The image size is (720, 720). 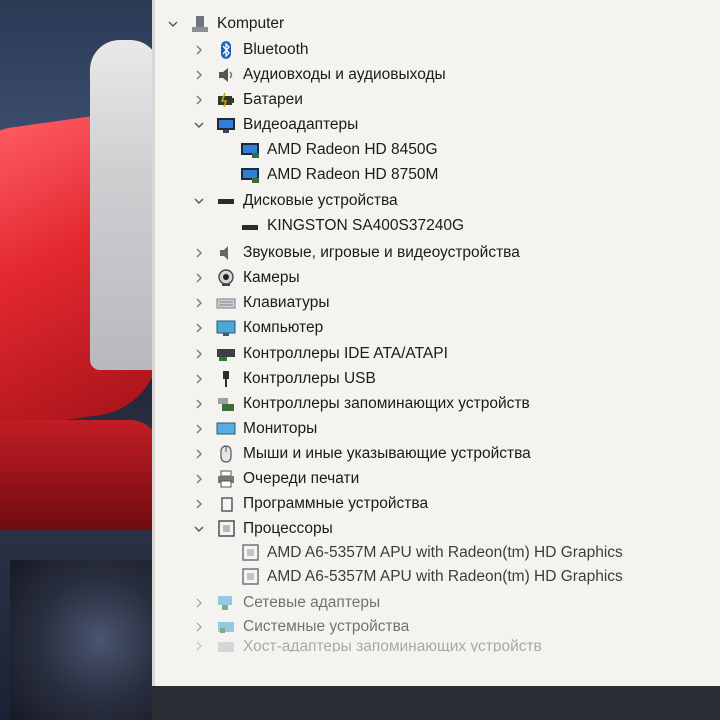 I want to click on tree-node-label: Клавиатуры, so click(x=286, y=302).